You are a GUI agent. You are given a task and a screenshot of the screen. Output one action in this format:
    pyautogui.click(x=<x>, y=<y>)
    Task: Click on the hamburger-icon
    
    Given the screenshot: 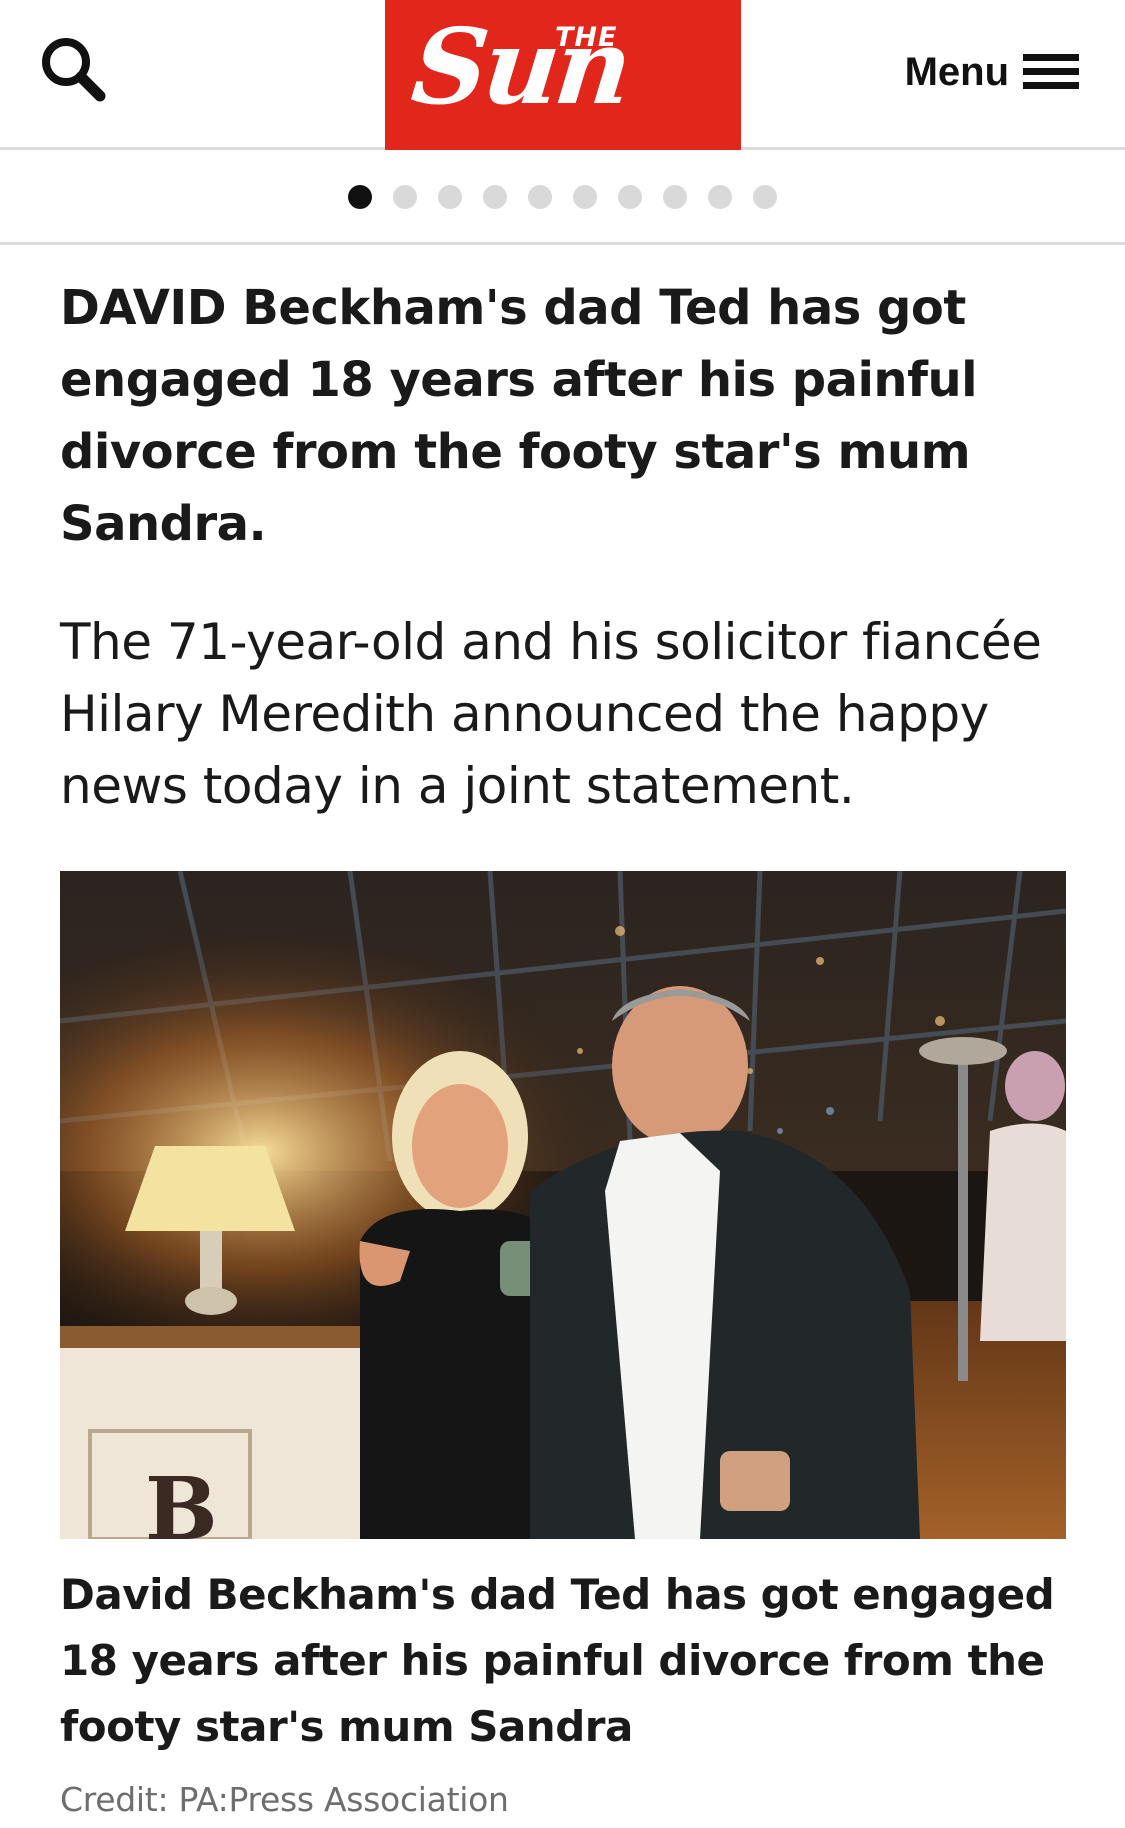 What is the action you would take?
    pyautogui.click(x=1051, y=72)
    